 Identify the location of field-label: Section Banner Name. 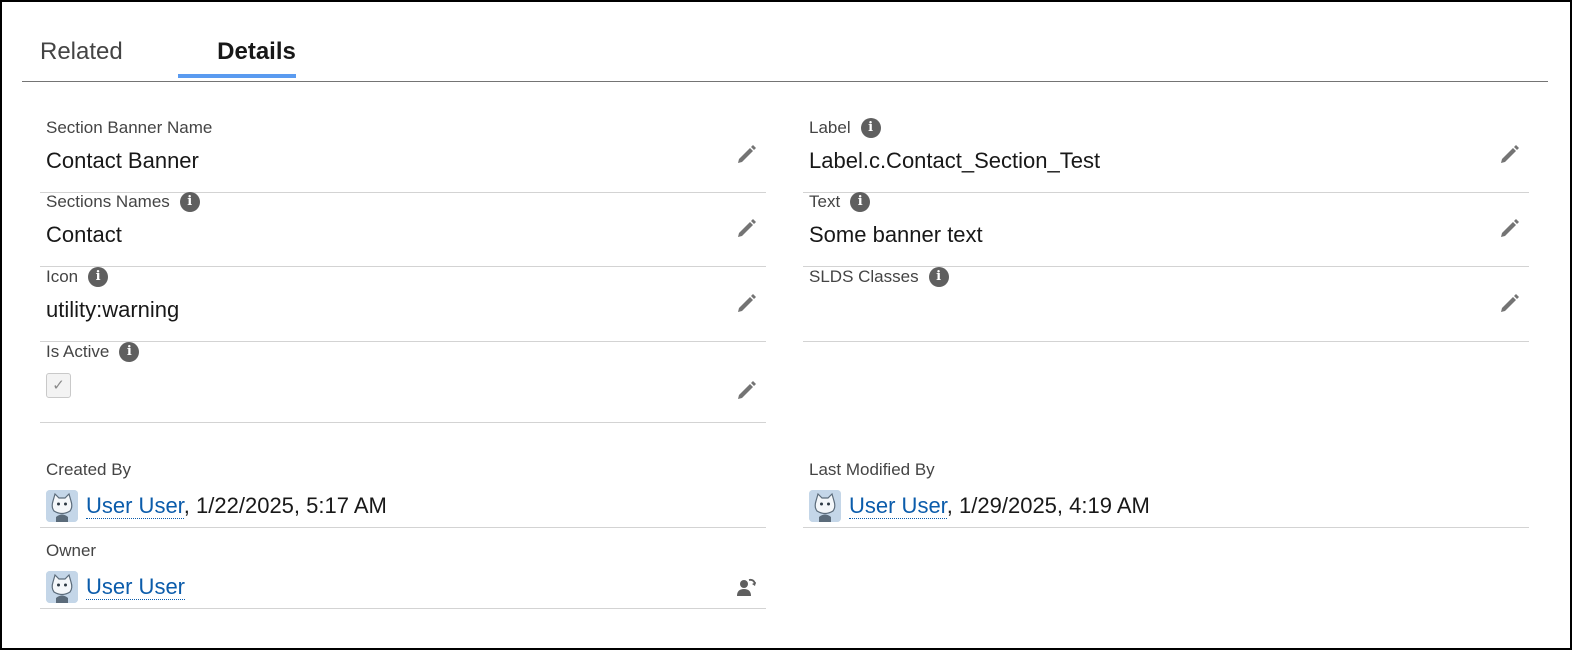
(129, 127).